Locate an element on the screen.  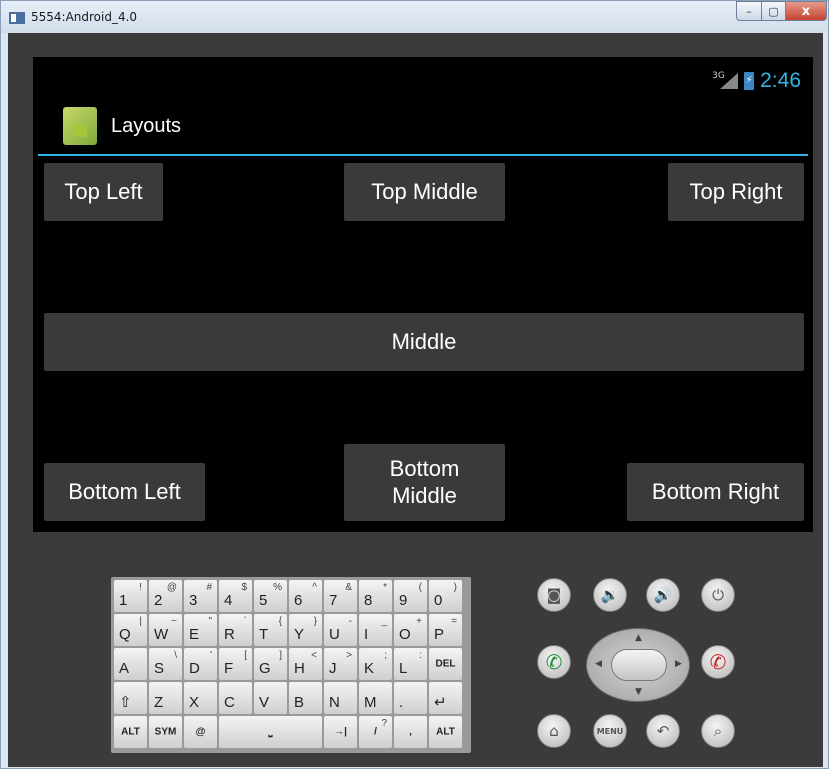
keyboard-key: W ~ is located at coordinates (165, 630).